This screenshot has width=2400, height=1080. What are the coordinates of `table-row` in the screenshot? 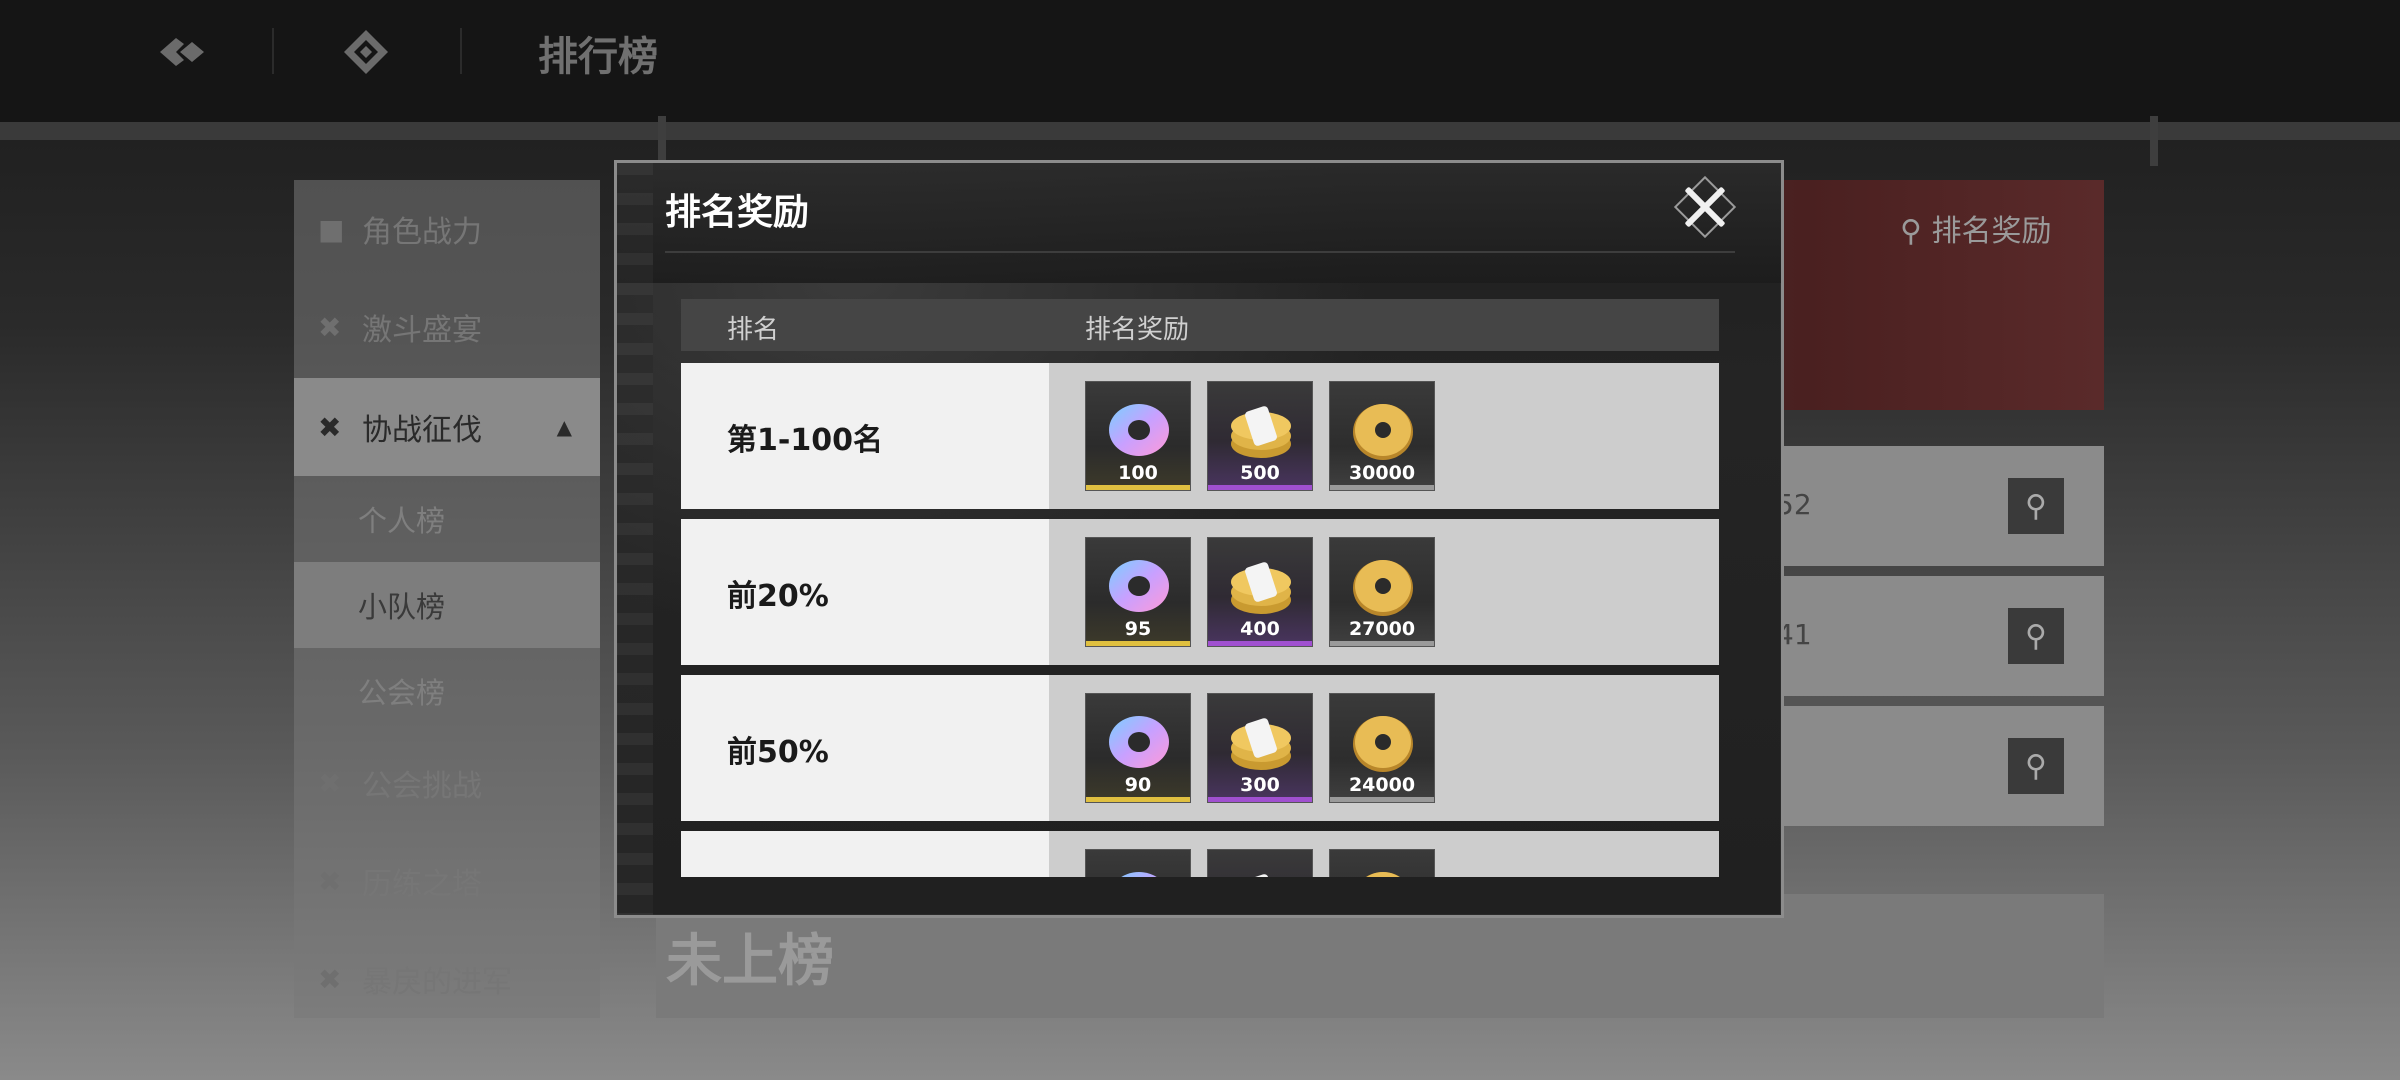 It's located at (1200, 854).